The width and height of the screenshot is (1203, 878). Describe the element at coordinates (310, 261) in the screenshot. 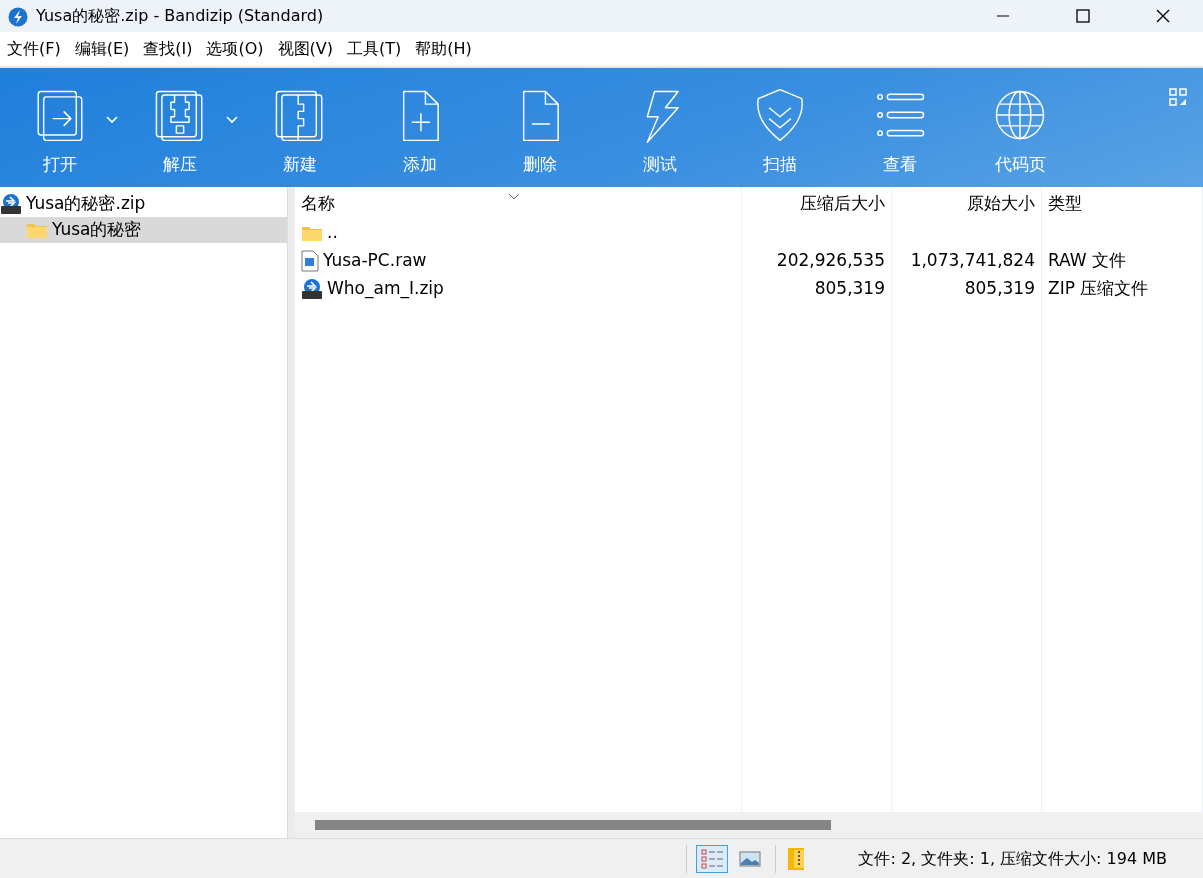

I see `image-file-icon` at that location.